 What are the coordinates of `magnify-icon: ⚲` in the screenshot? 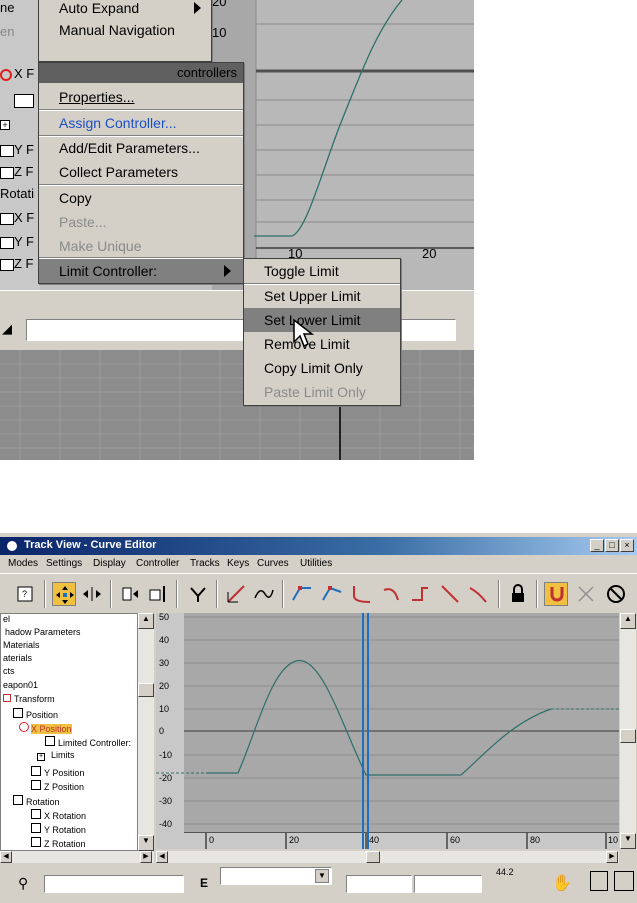 It's located at (23, 883).